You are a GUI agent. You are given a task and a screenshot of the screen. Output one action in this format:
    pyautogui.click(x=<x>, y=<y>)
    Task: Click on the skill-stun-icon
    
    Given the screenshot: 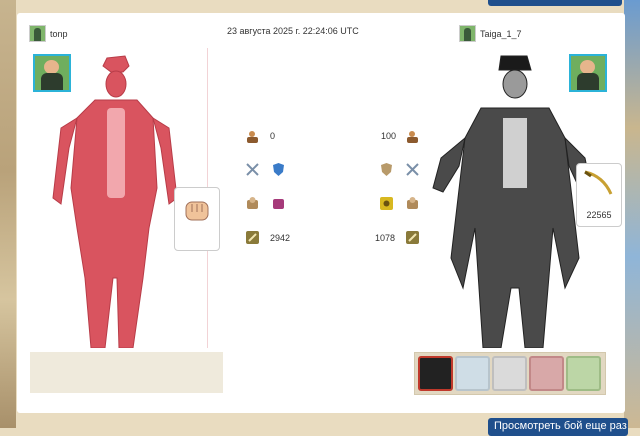 What is the action you would take?
    pyautogui.click(x=509, y=373)
    